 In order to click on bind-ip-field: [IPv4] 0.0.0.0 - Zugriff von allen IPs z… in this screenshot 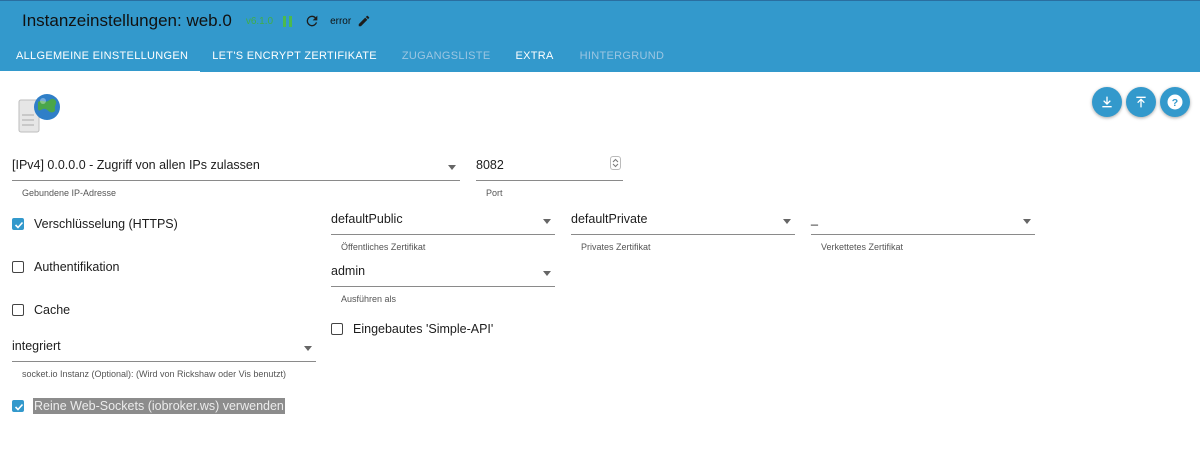, I will do `click(236, 175)`.